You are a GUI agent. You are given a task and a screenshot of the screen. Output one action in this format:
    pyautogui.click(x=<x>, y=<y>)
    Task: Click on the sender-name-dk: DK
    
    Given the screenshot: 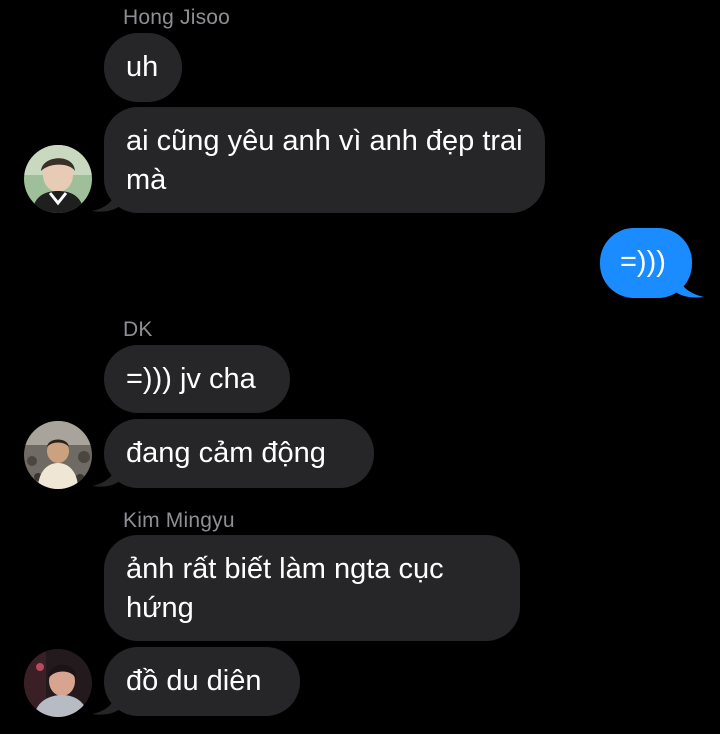 What is the action you would take?
    pyautogui.click(x=138, y=329)
    